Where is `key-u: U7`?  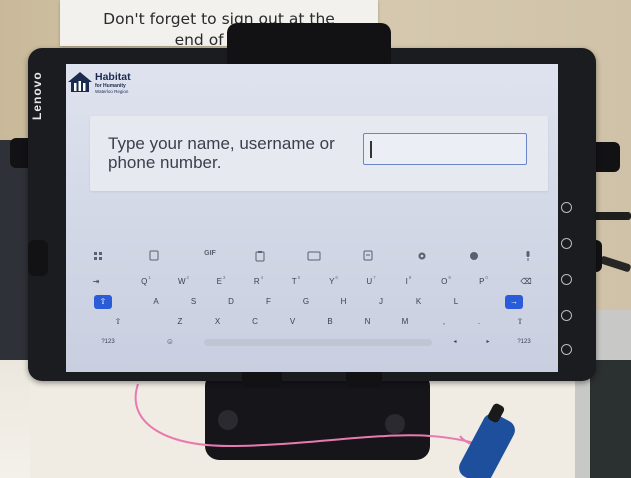 key-u: U7 is located at coordinates (371, 282).